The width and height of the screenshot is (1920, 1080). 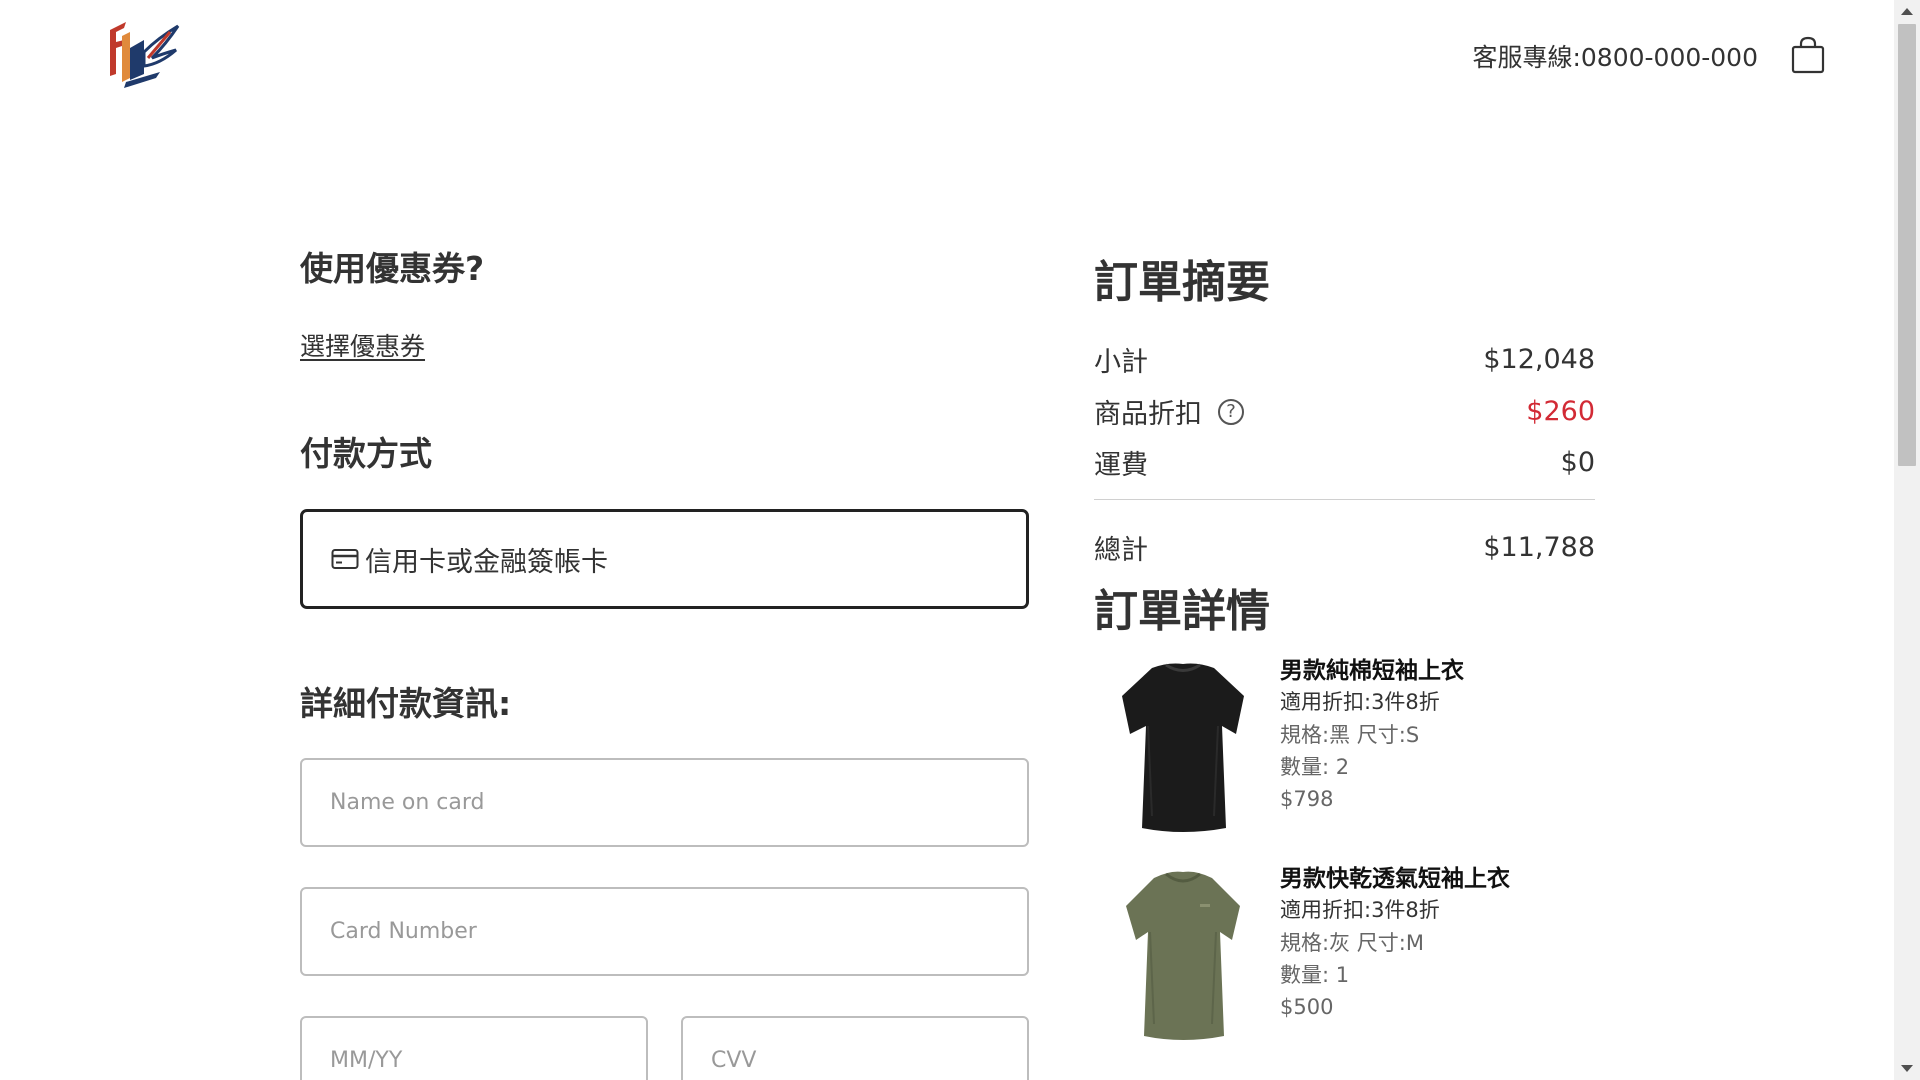 What do you see at coordinates (1808, 55) in the screenshot?
I see `shopping-bag-icon` at bounding box center [1808, 55].